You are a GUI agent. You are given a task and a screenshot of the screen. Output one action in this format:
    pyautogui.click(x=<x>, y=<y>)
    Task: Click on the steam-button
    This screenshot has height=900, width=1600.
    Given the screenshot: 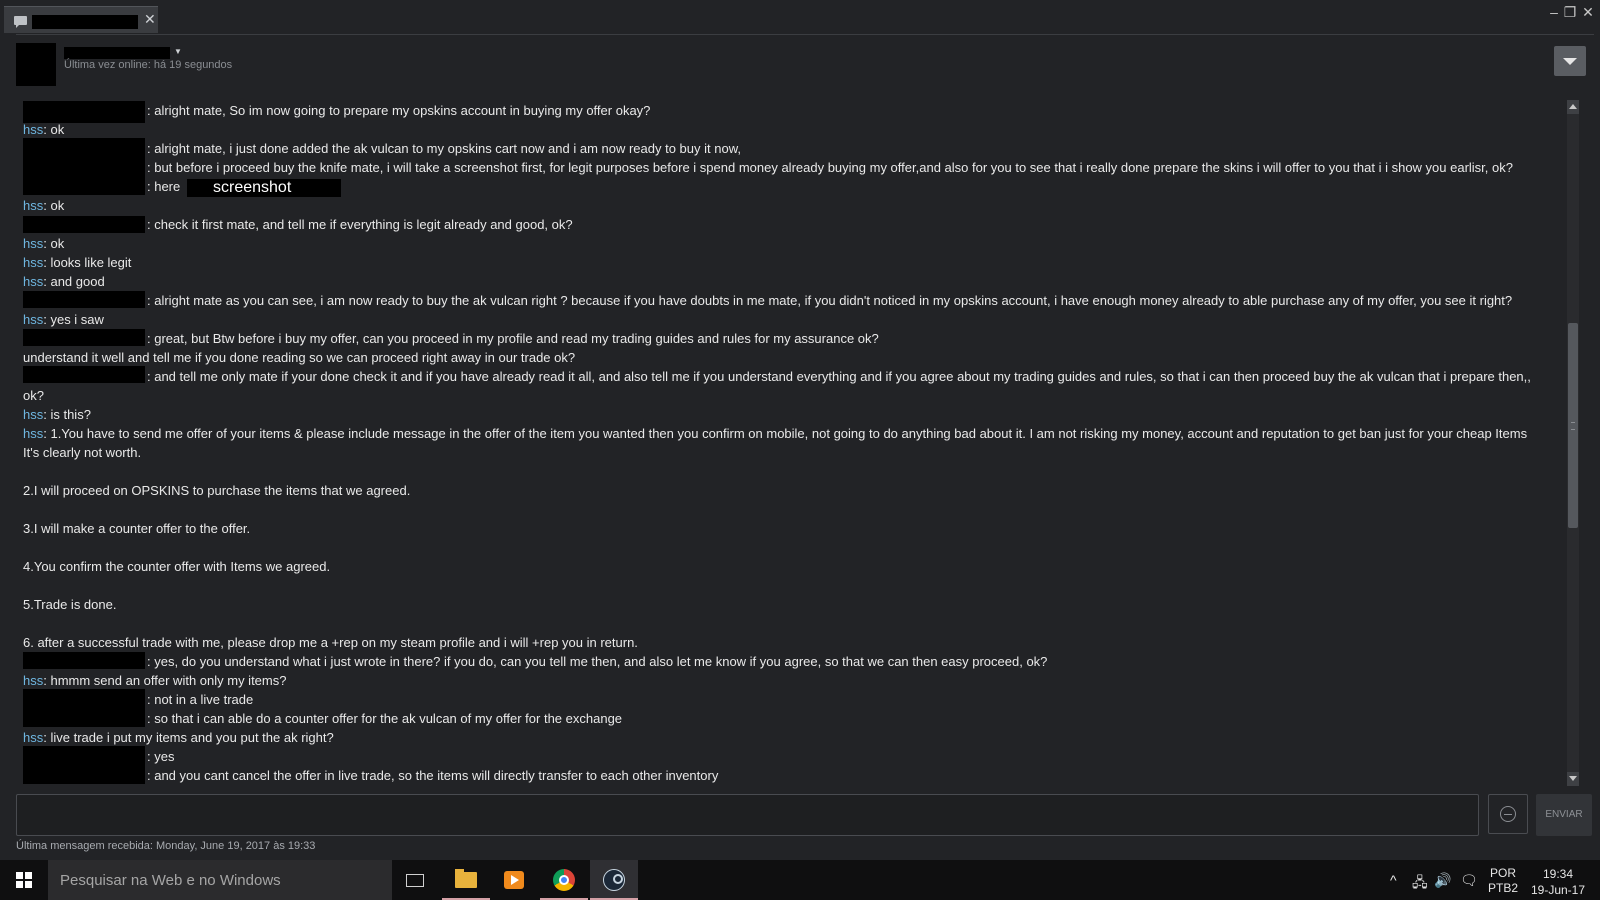 What is the action you would take?
    pyautogui.click(x=614, y=880)
    